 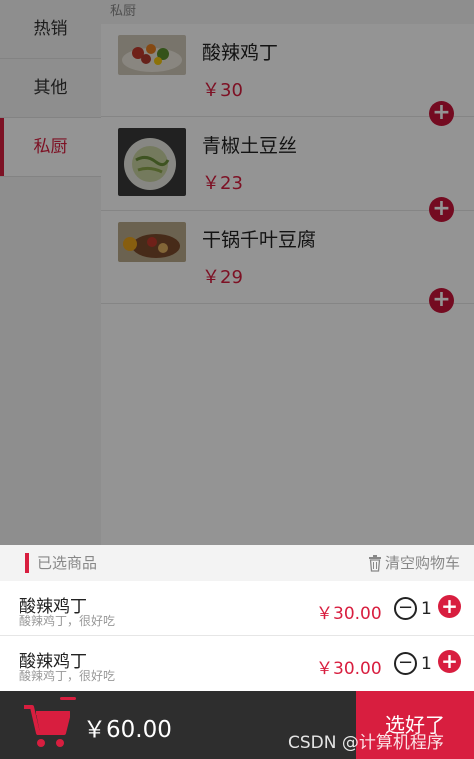 I want to click on clear-cart-label: 清空购物车, so click(x=422, y=563).